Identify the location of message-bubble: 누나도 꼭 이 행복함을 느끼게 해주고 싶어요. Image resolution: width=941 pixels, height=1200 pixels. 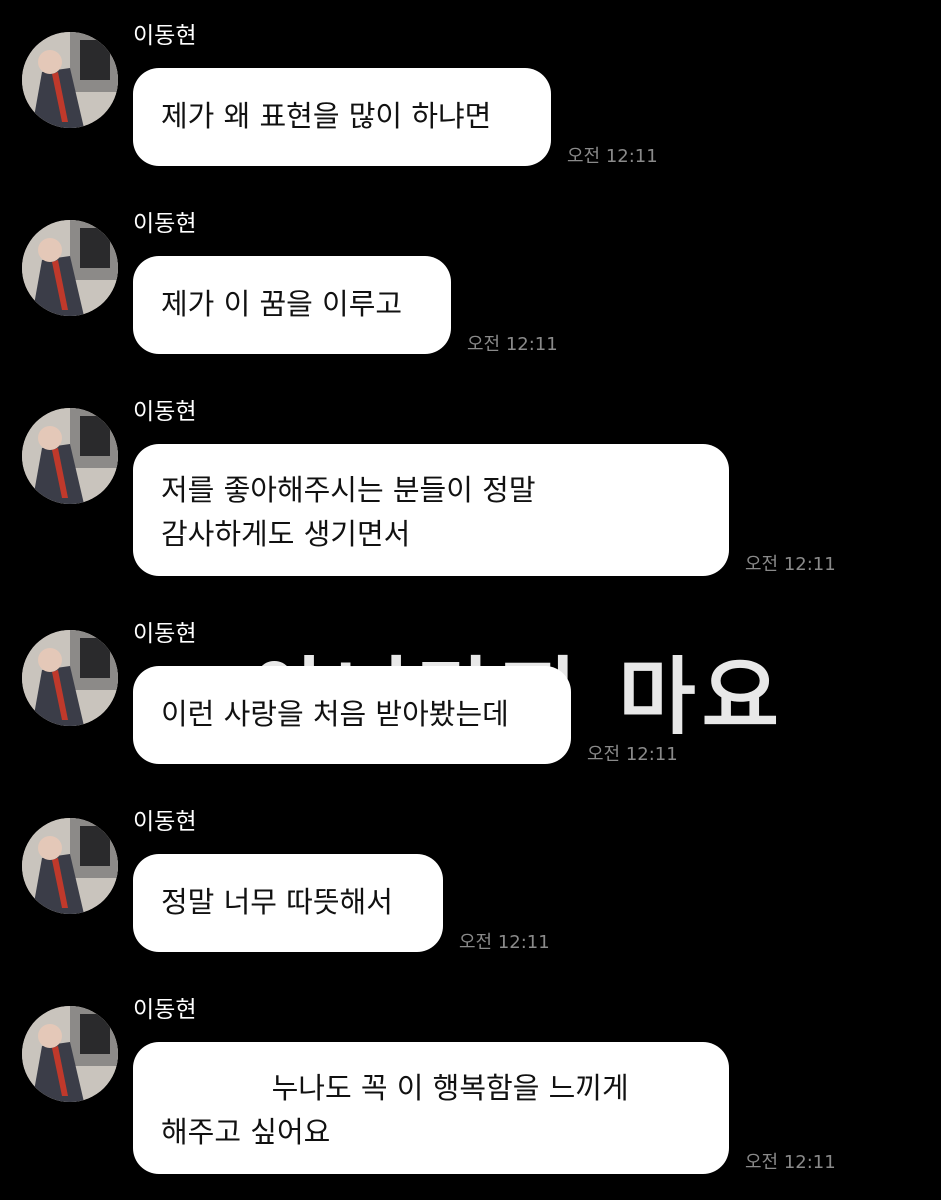
(431, 1108).